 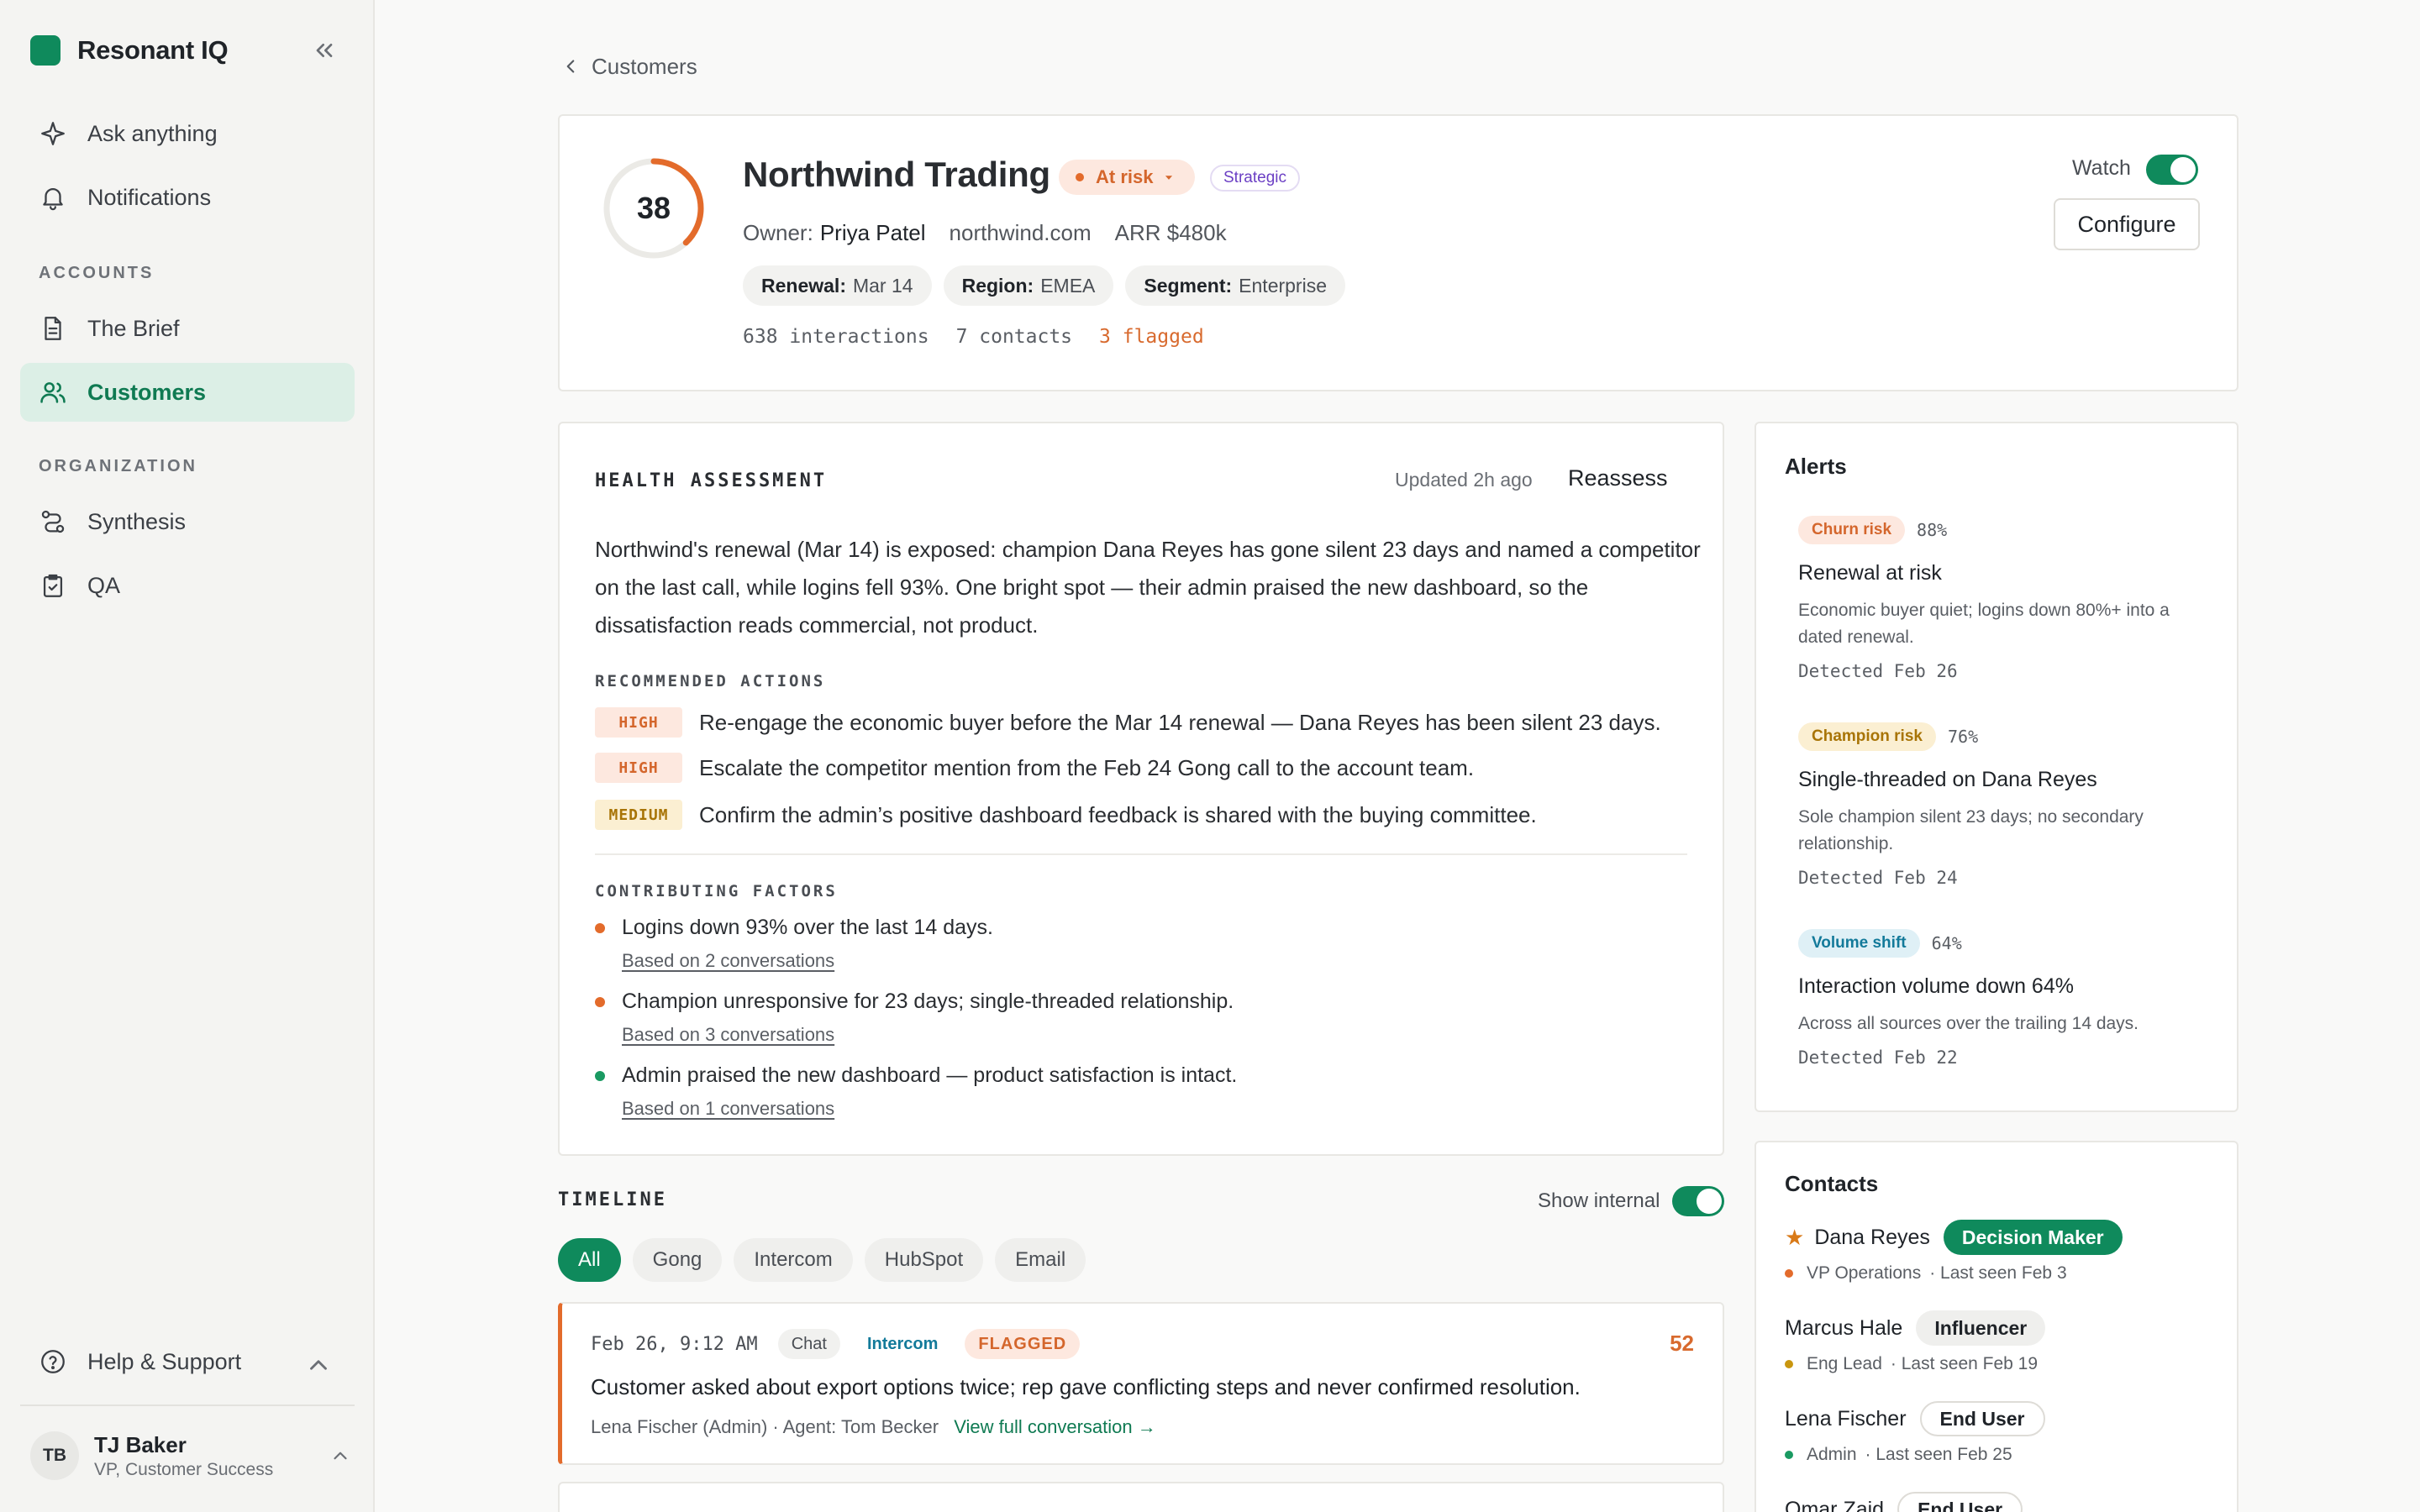 I want to click on contacts-title: Contacts, so click(x=1832, y=1183).